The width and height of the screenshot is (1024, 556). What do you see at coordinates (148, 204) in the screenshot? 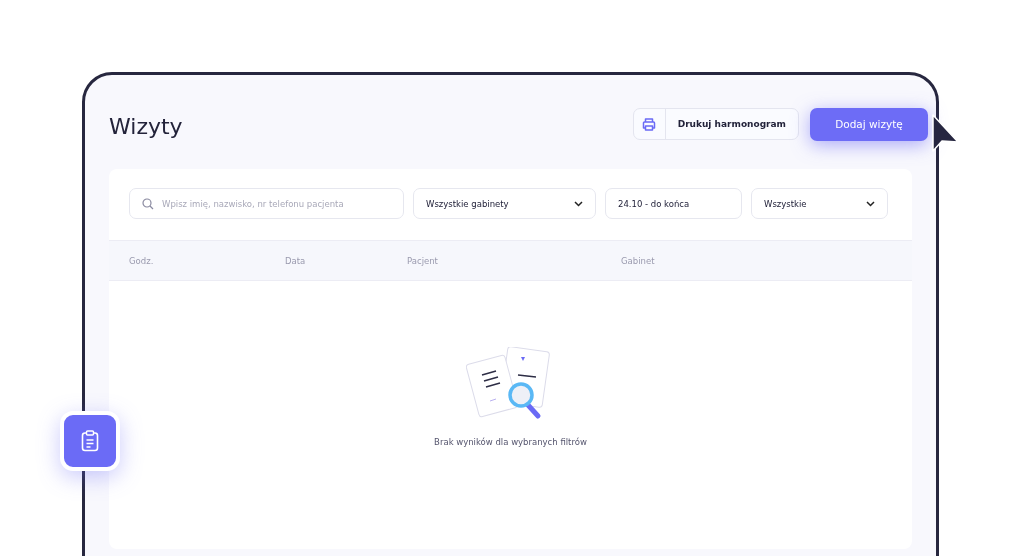
I see `search-icon` at bounding box center [148, 204].